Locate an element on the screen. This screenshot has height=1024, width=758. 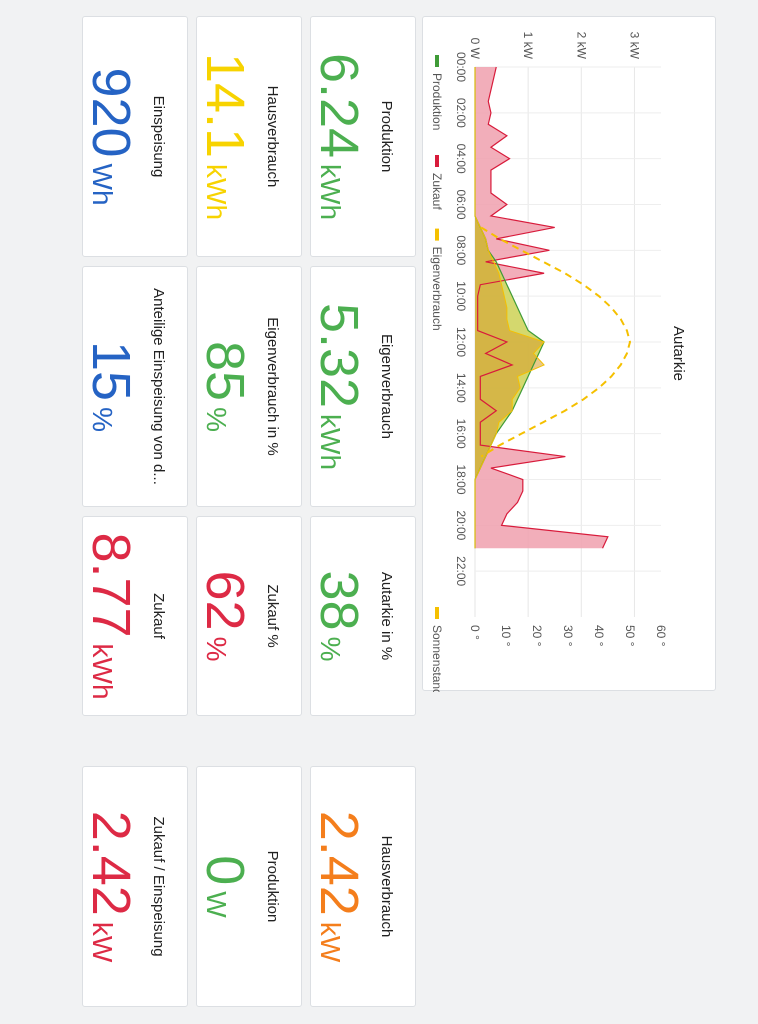
stat-title: Zukauf / Einspeisung is located at coordinates (158, 886).